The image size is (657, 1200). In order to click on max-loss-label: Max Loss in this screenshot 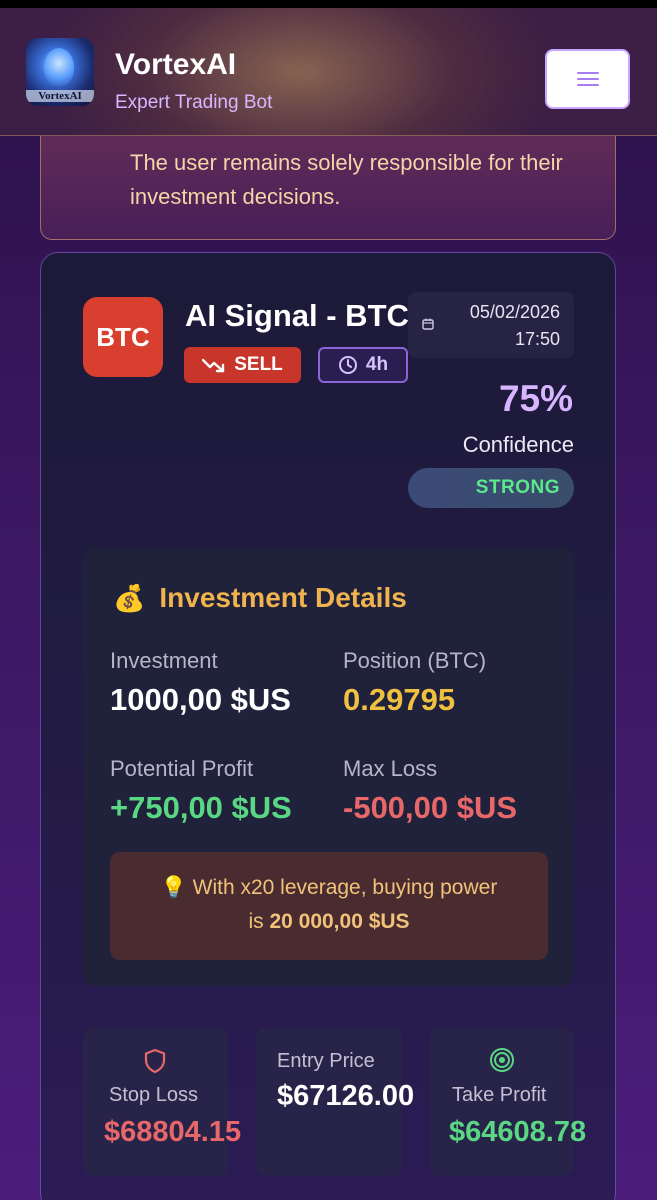, I will do `click(390, 768)`.